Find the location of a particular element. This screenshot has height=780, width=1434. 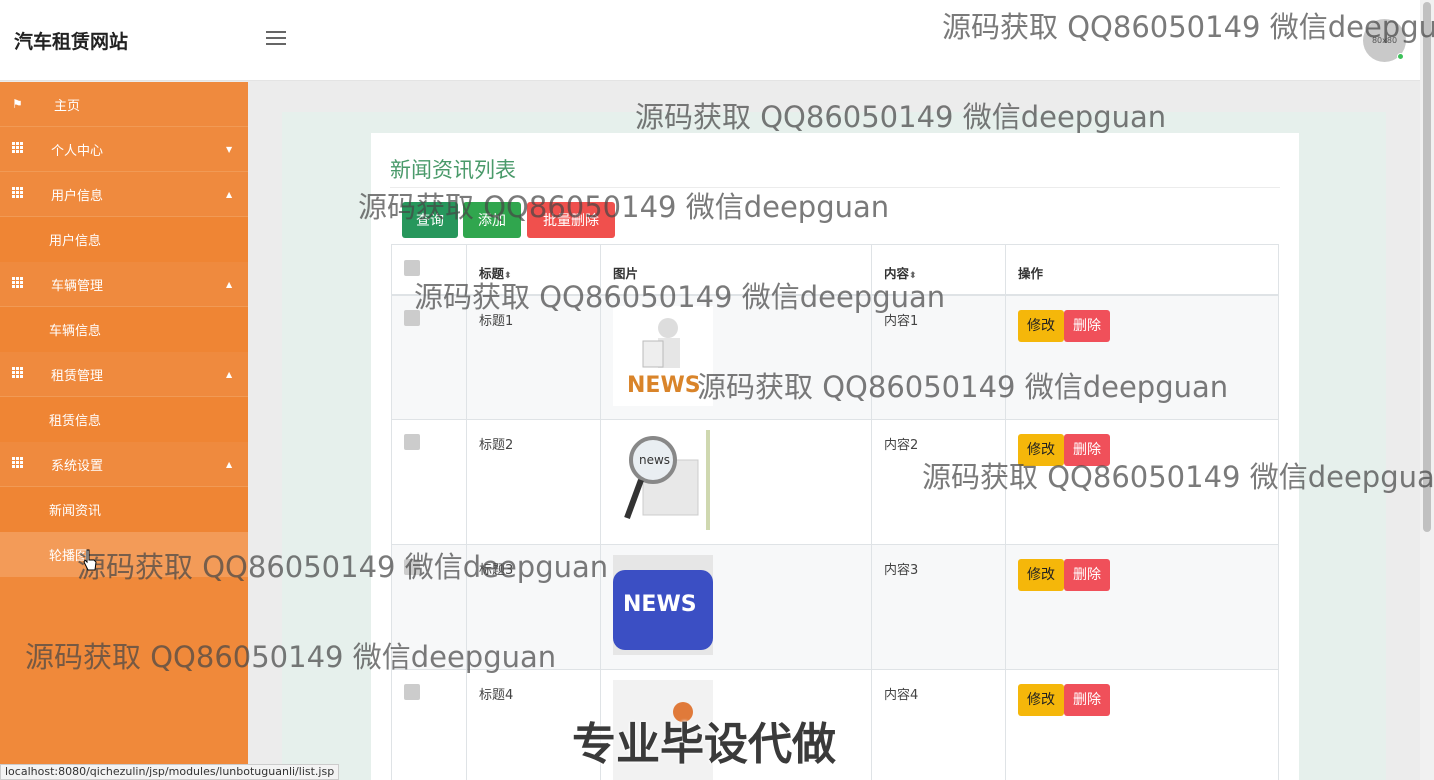

news-thumbnail: NEWS is located at coordinates (663, 607).